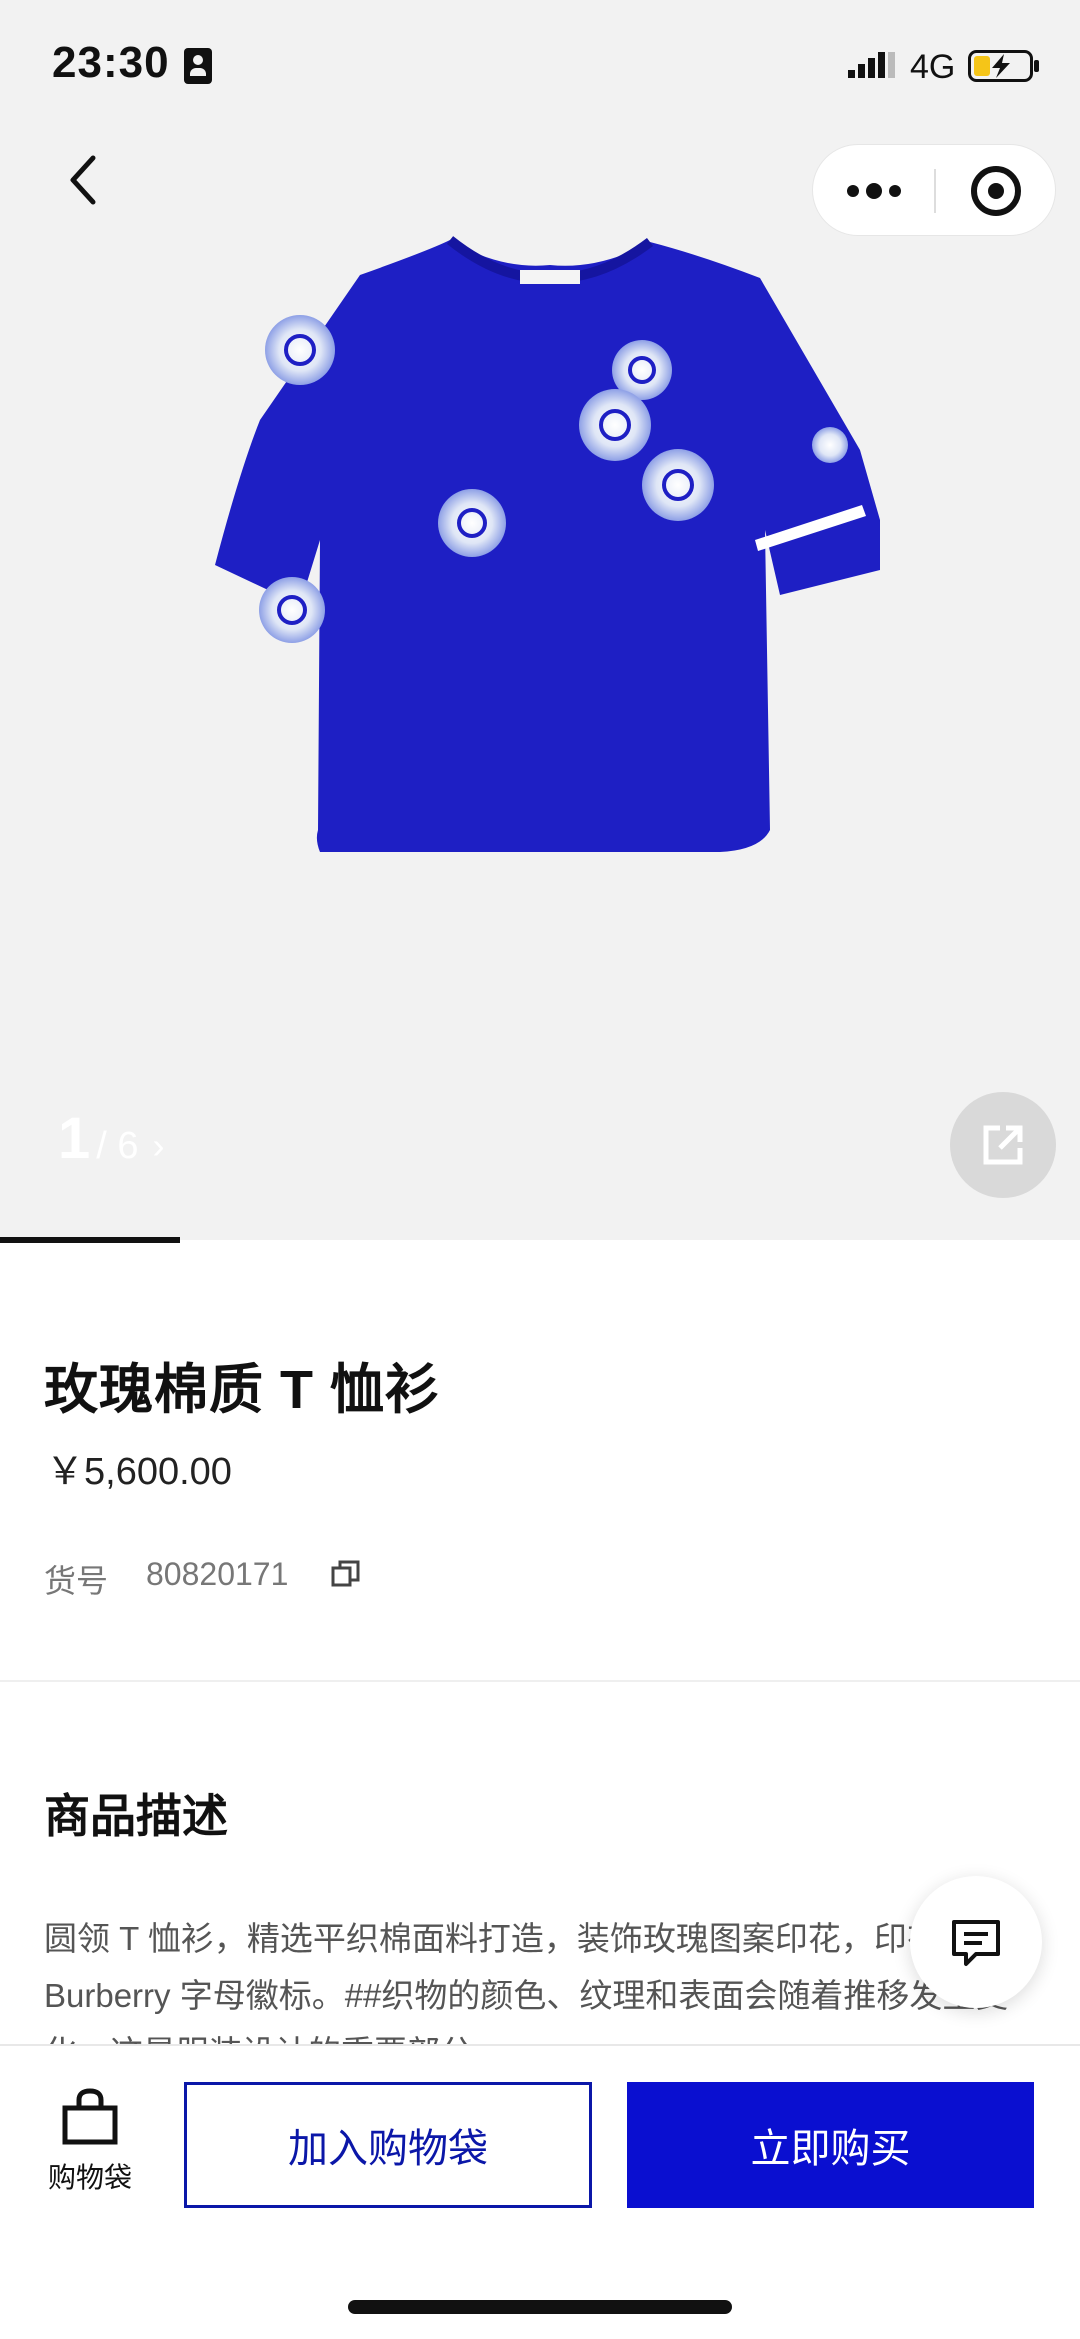 The width and height of the screenshot is (1080, 2339). I want to click on counter-total: / 6, so click(117, 1146).